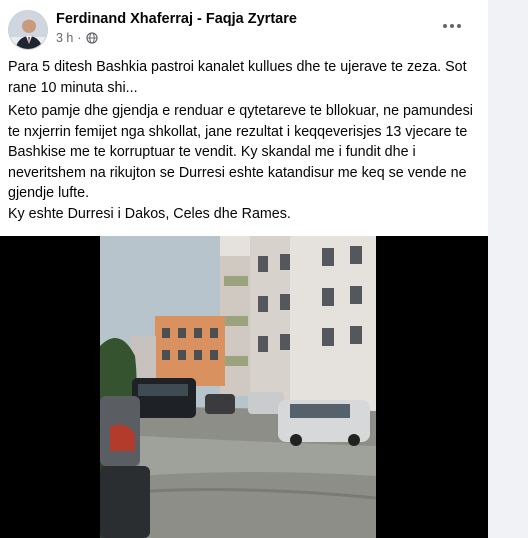 The width and height of the screenshot is (528, 538). I want to click on post-time: 3 h, so click(64, 38).